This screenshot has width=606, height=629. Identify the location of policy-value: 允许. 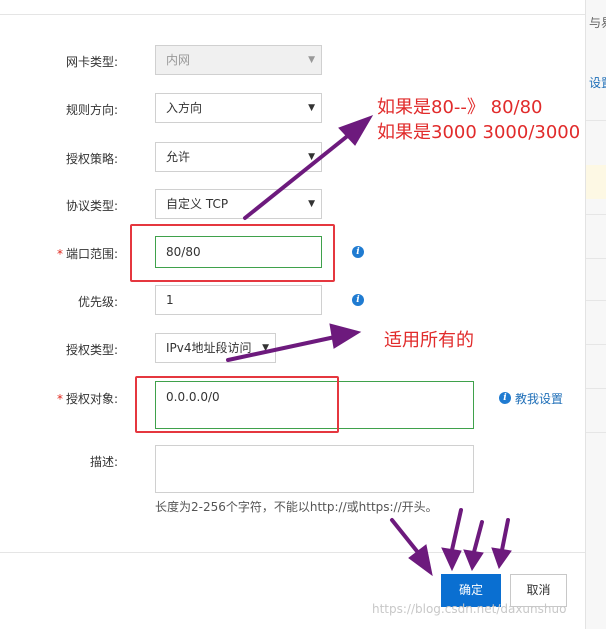
(178, 157).